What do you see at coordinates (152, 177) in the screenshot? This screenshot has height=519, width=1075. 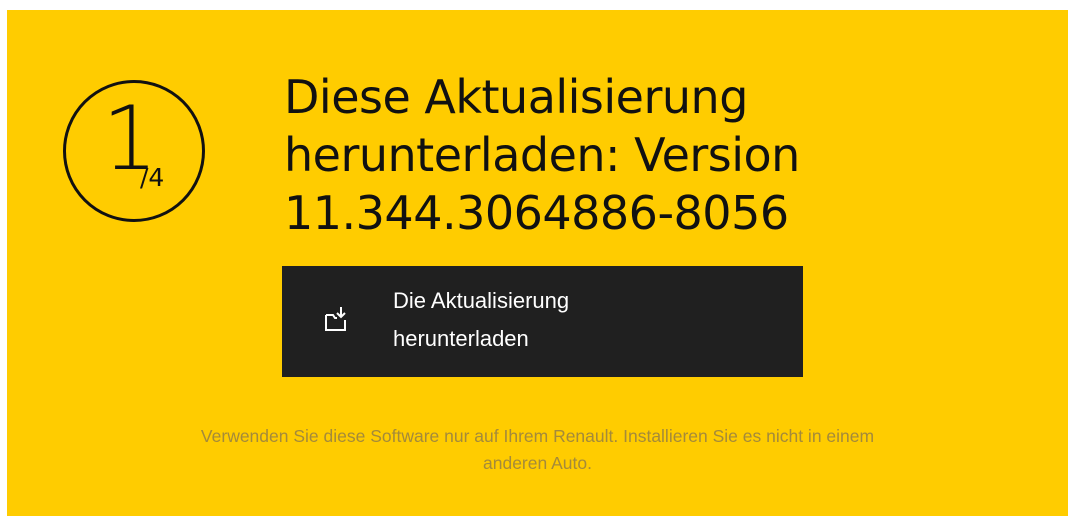 I see `step-total-number: /4` at bounding box center [152, 177].